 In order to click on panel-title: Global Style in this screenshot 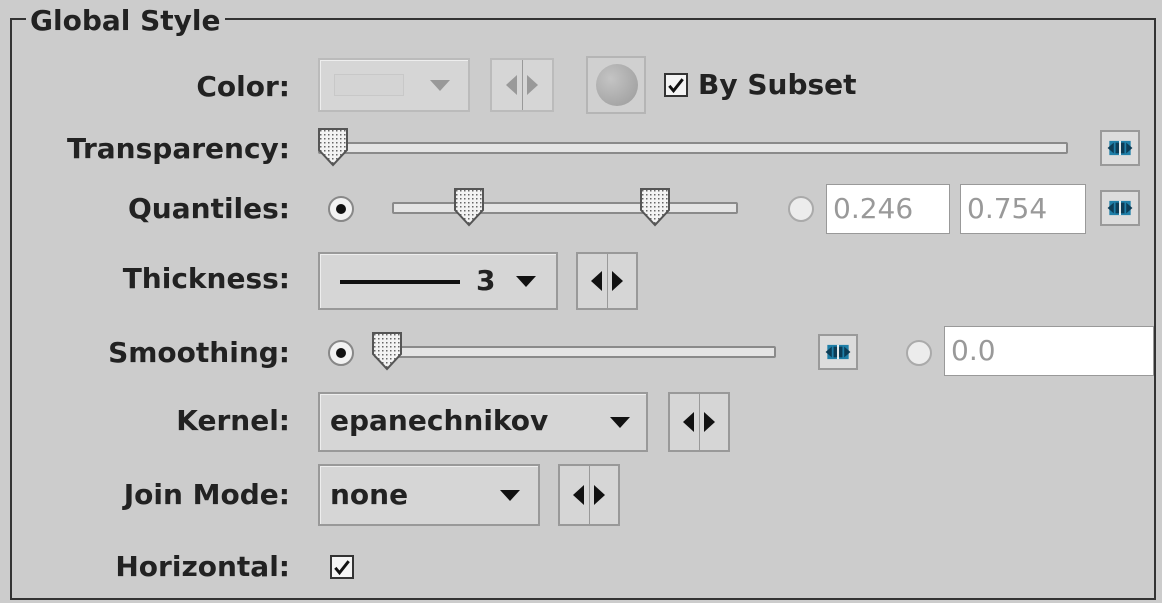, I will do `click(125, 21)`.